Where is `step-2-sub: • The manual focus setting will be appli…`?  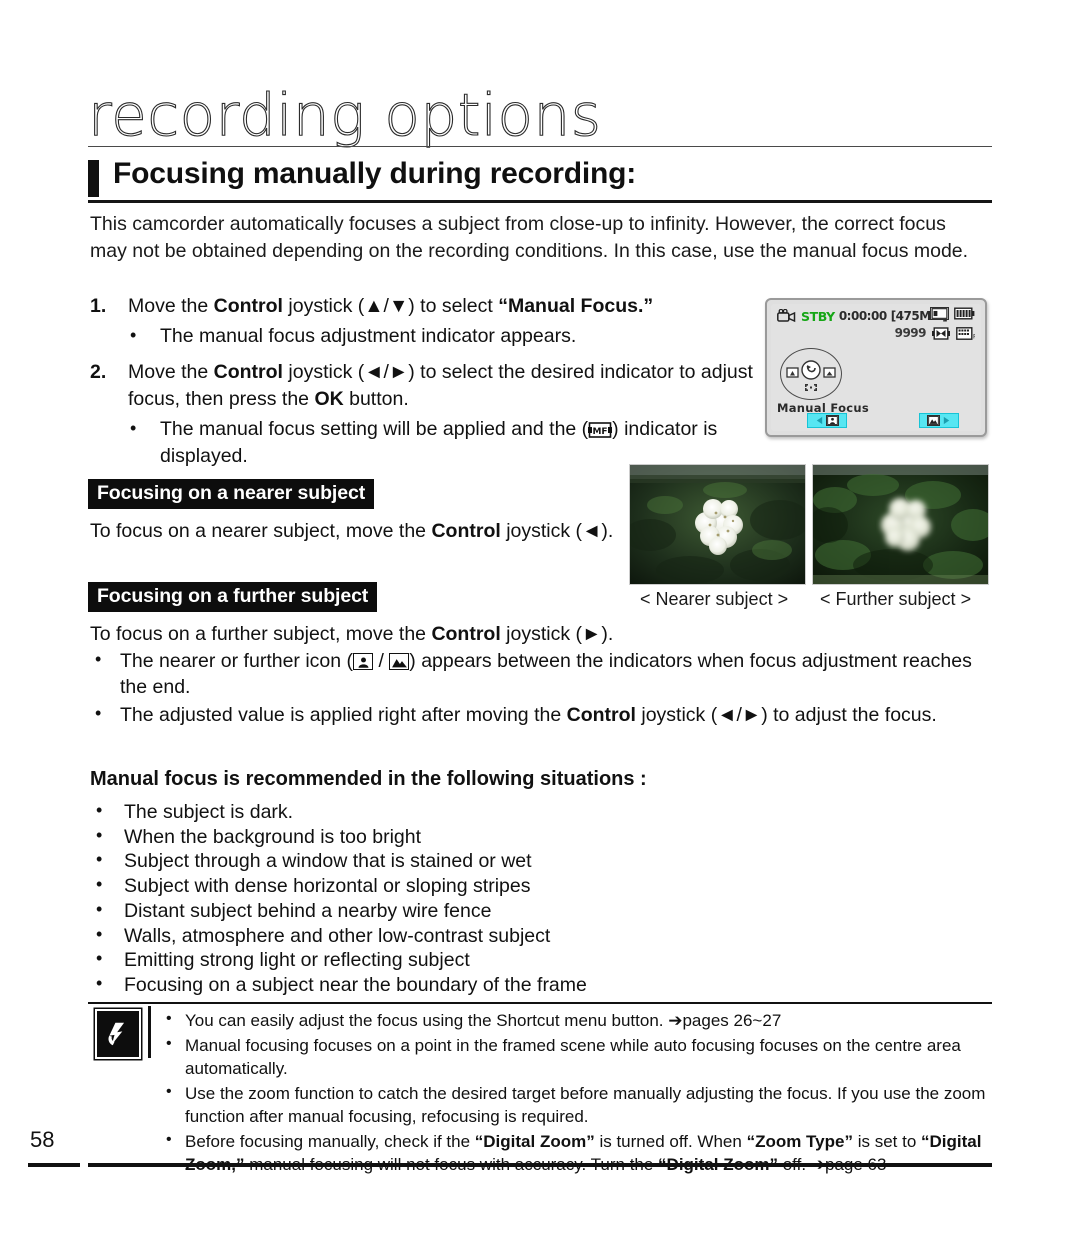 step-2-sub: • The manual focus setting will be appli… is located at coordinates (423, 443).